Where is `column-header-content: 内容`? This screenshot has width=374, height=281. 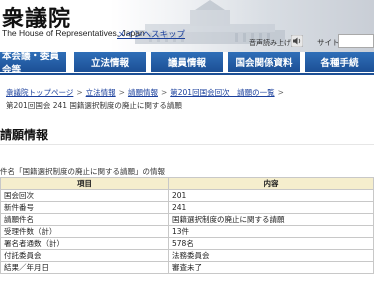
column-header-content: 内容 is located at coordinates (271, 183).